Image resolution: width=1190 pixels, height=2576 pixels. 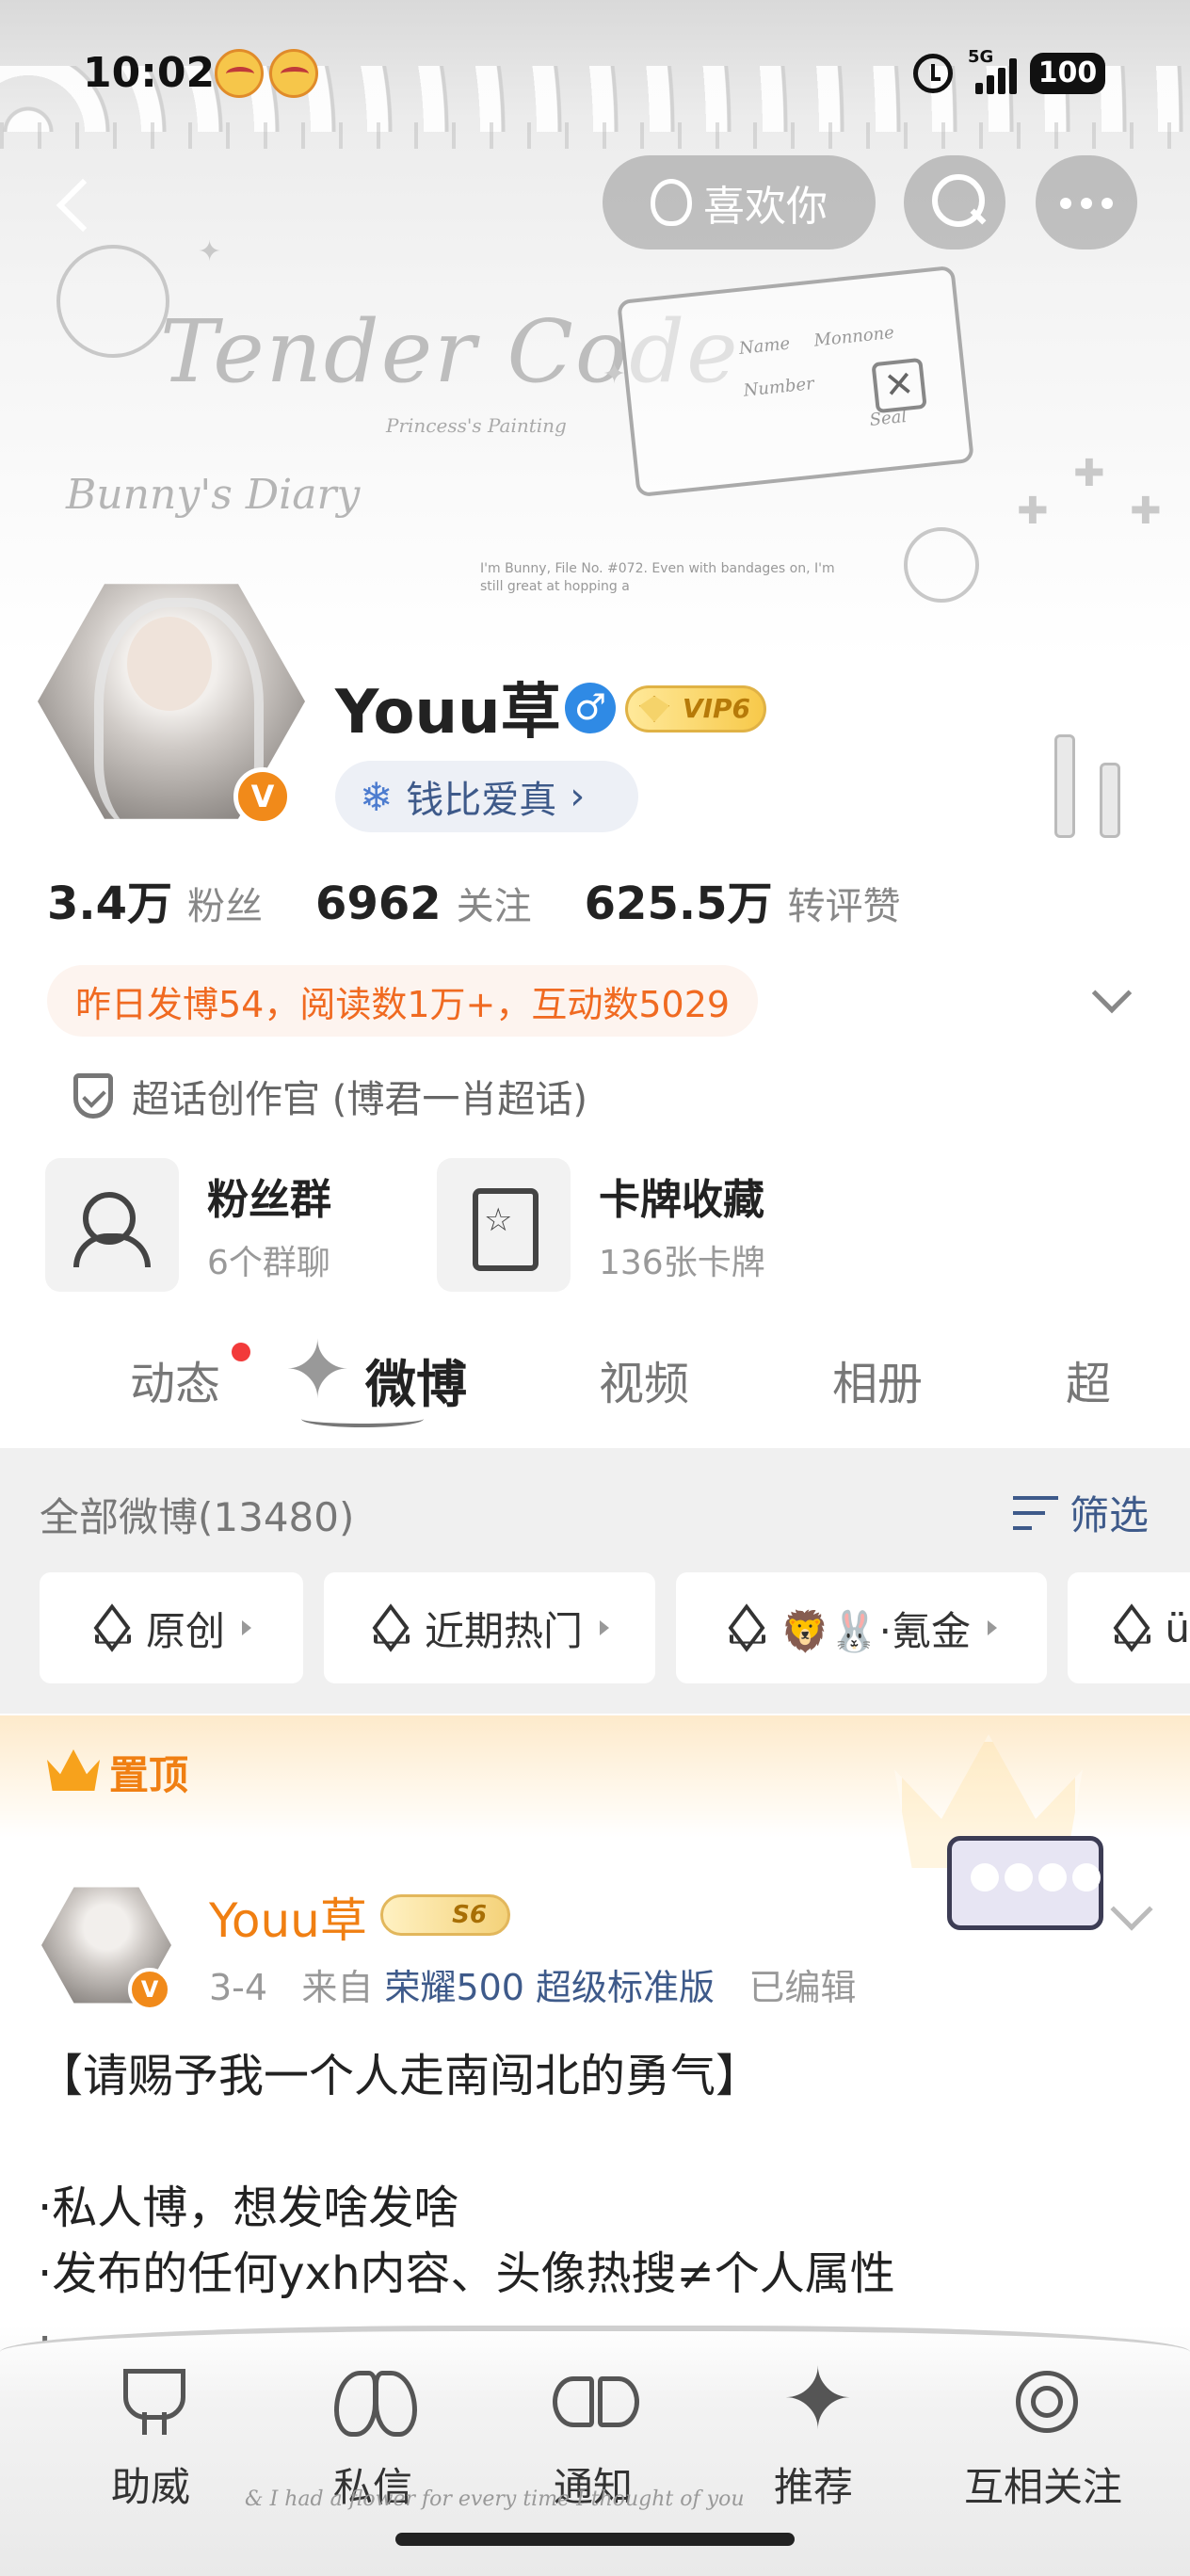 What do you see at coordinates (185, 1630) in the screenshot?
I see `chip-label: 原创` at bounding box center [185, 1630].